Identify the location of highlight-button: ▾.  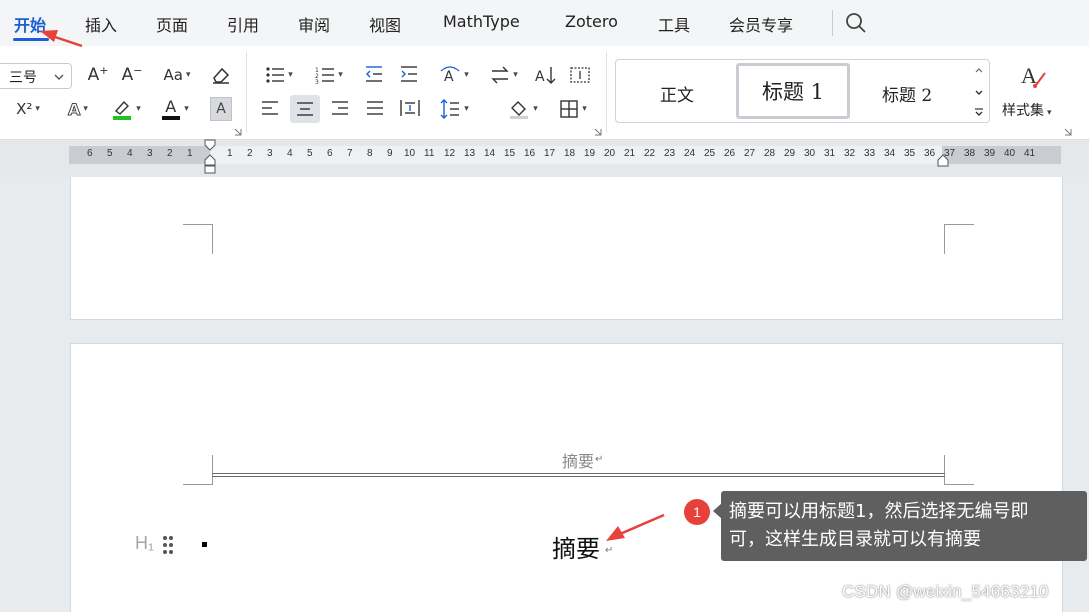
(126, 109).